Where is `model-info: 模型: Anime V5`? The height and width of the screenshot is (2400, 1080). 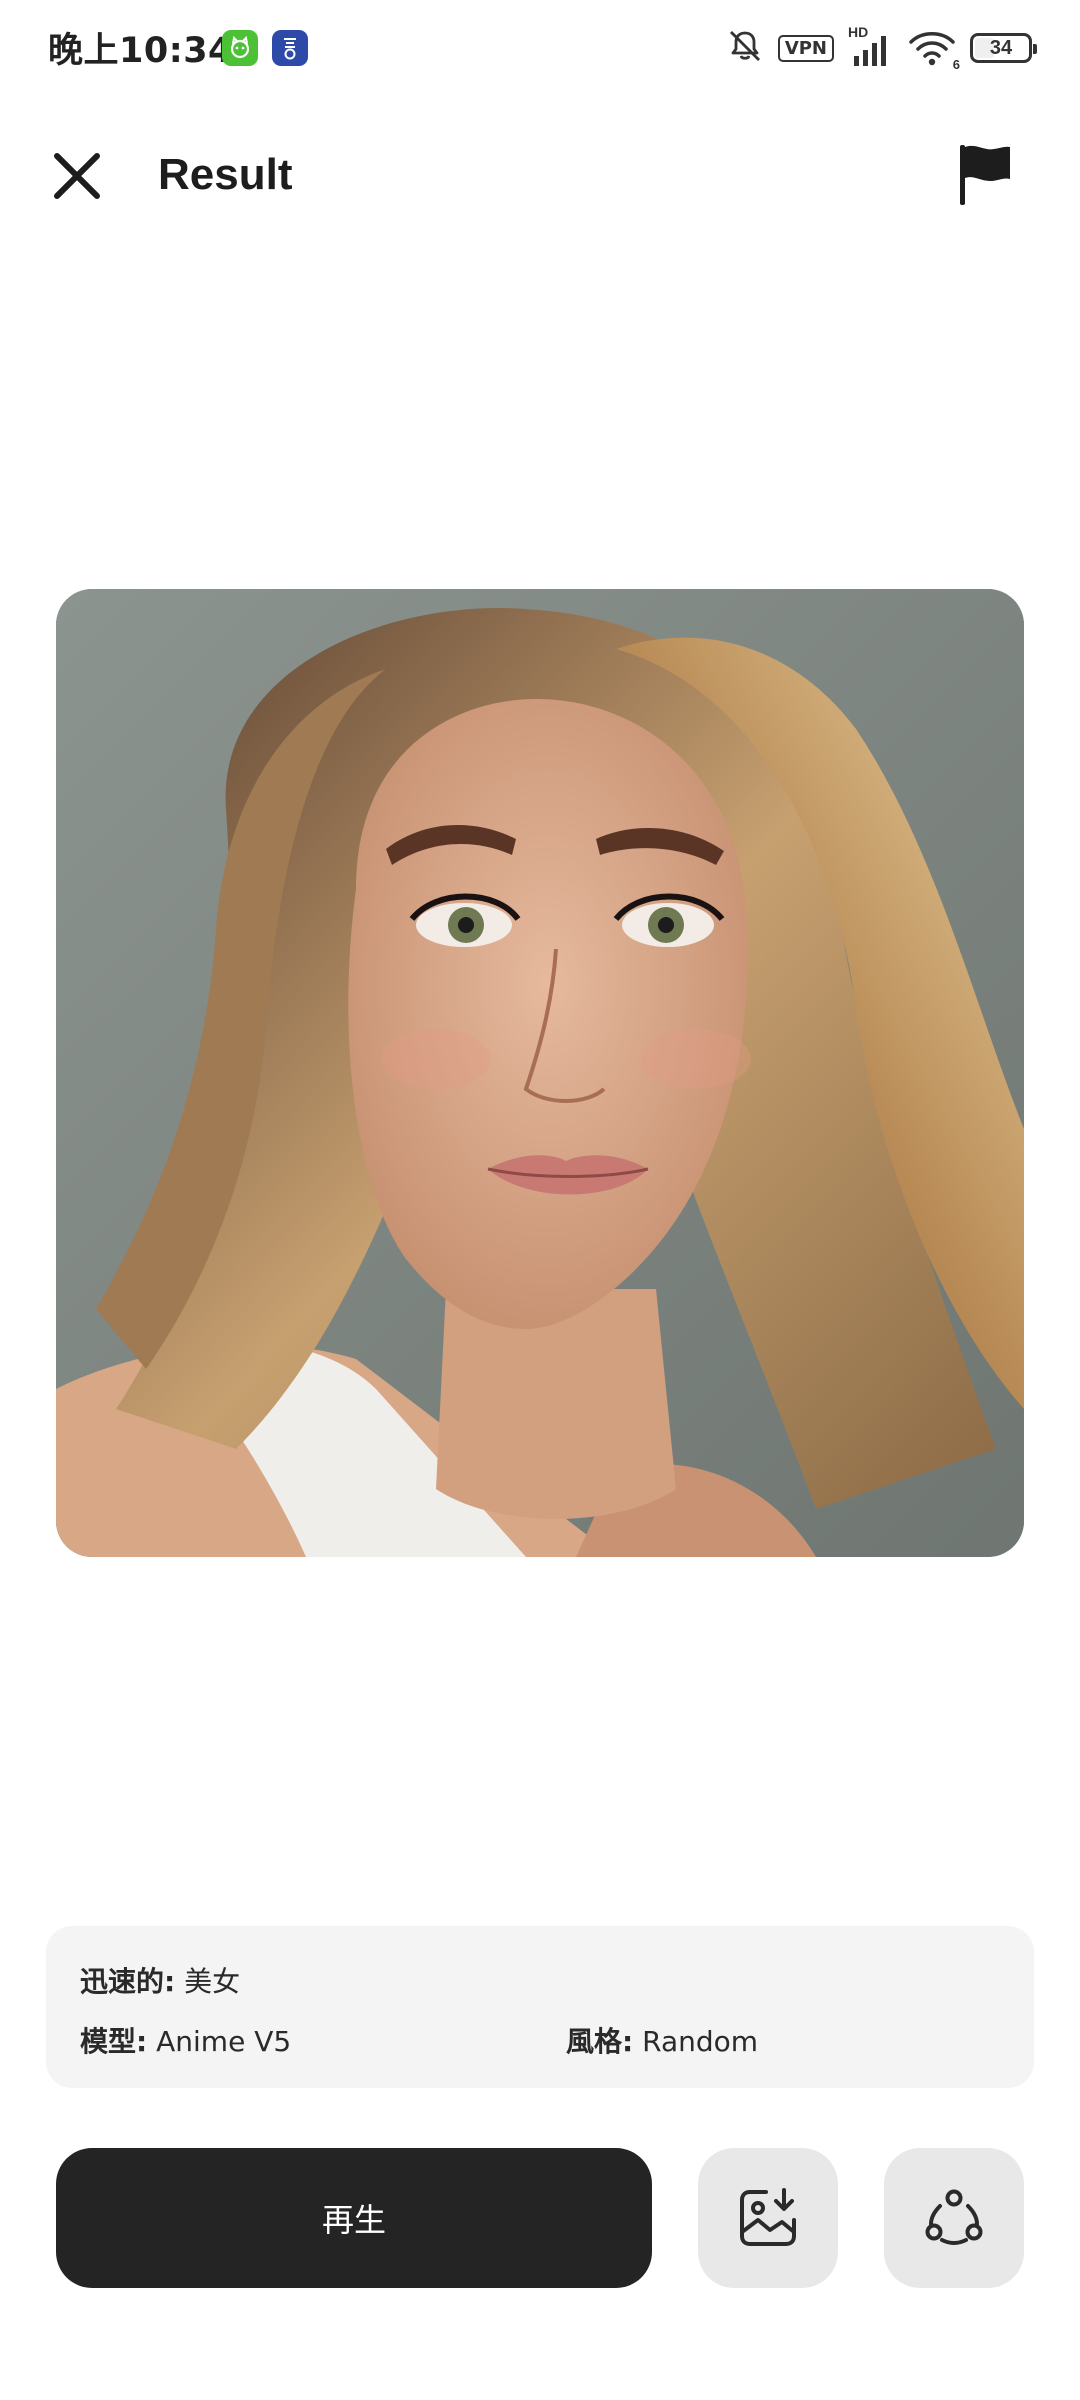 model-info: 模型: Anime V5 is located at coordinates (185, 2040).